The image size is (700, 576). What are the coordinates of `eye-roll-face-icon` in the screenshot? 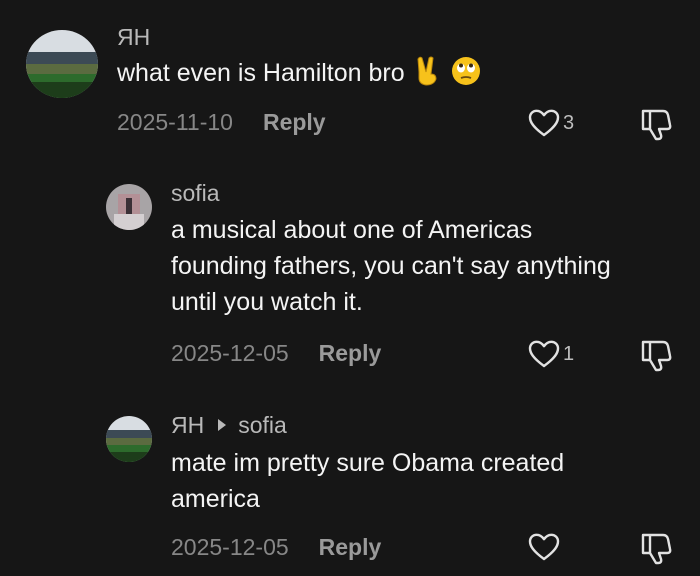 It's located at (466, 76).